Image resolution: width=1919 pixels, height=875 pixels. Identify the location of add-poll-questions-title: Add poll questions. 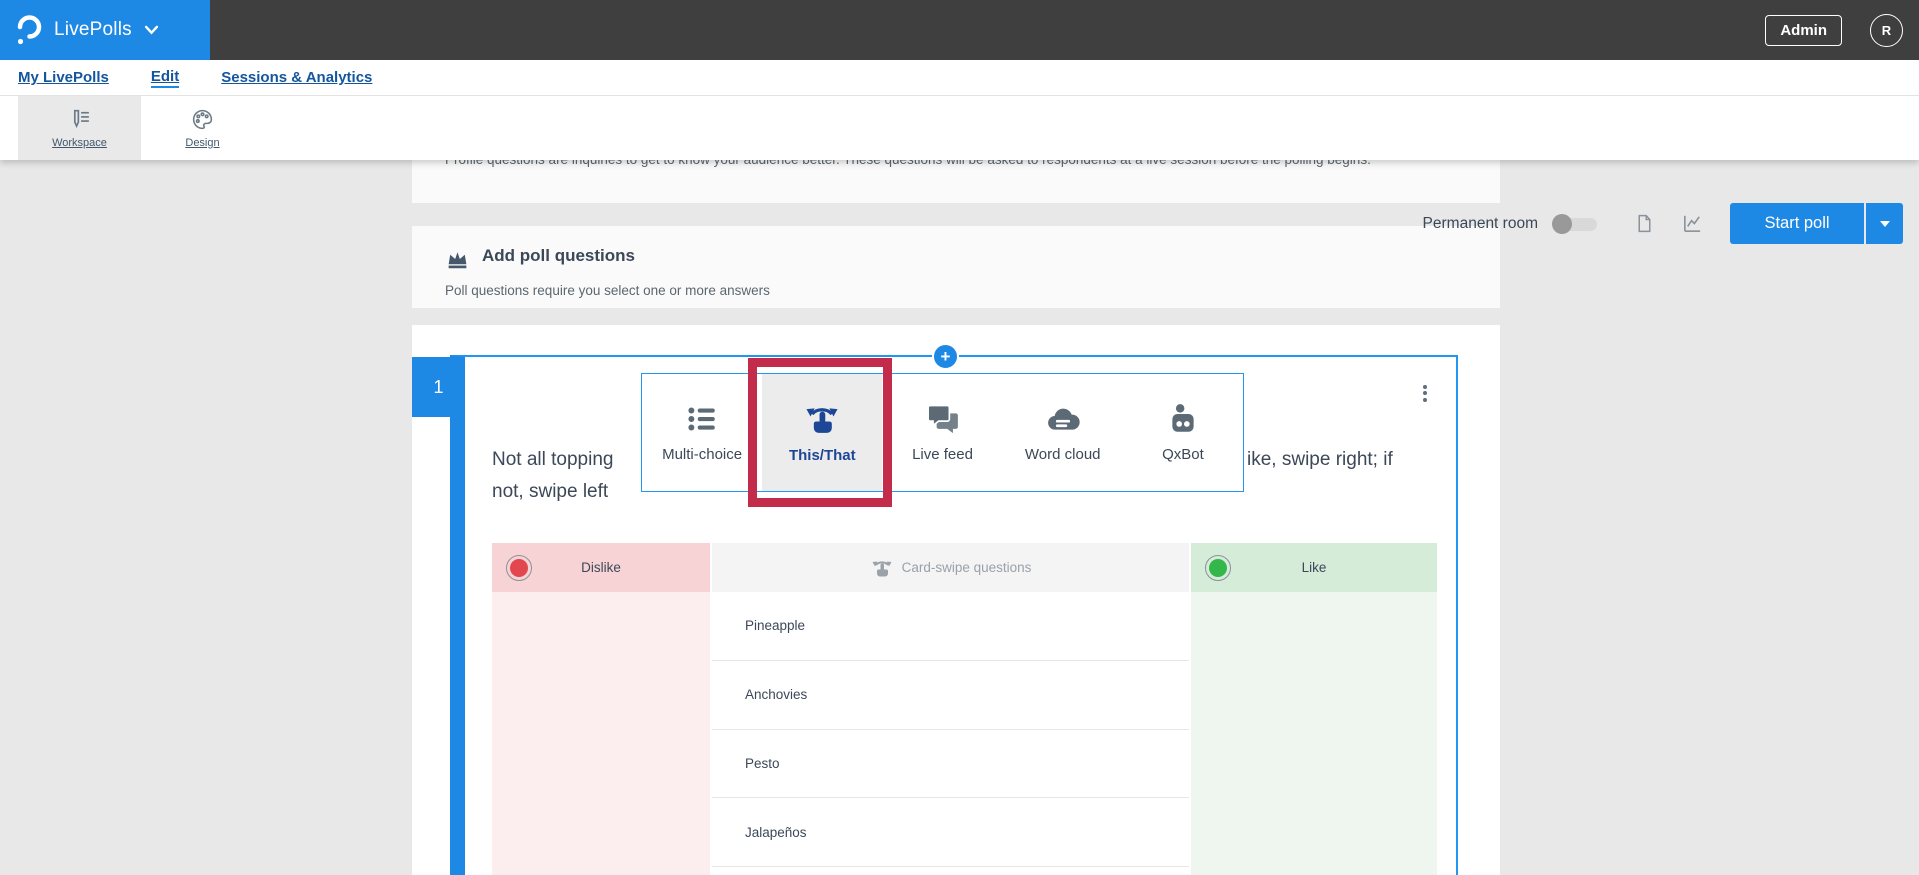
(558, 255).